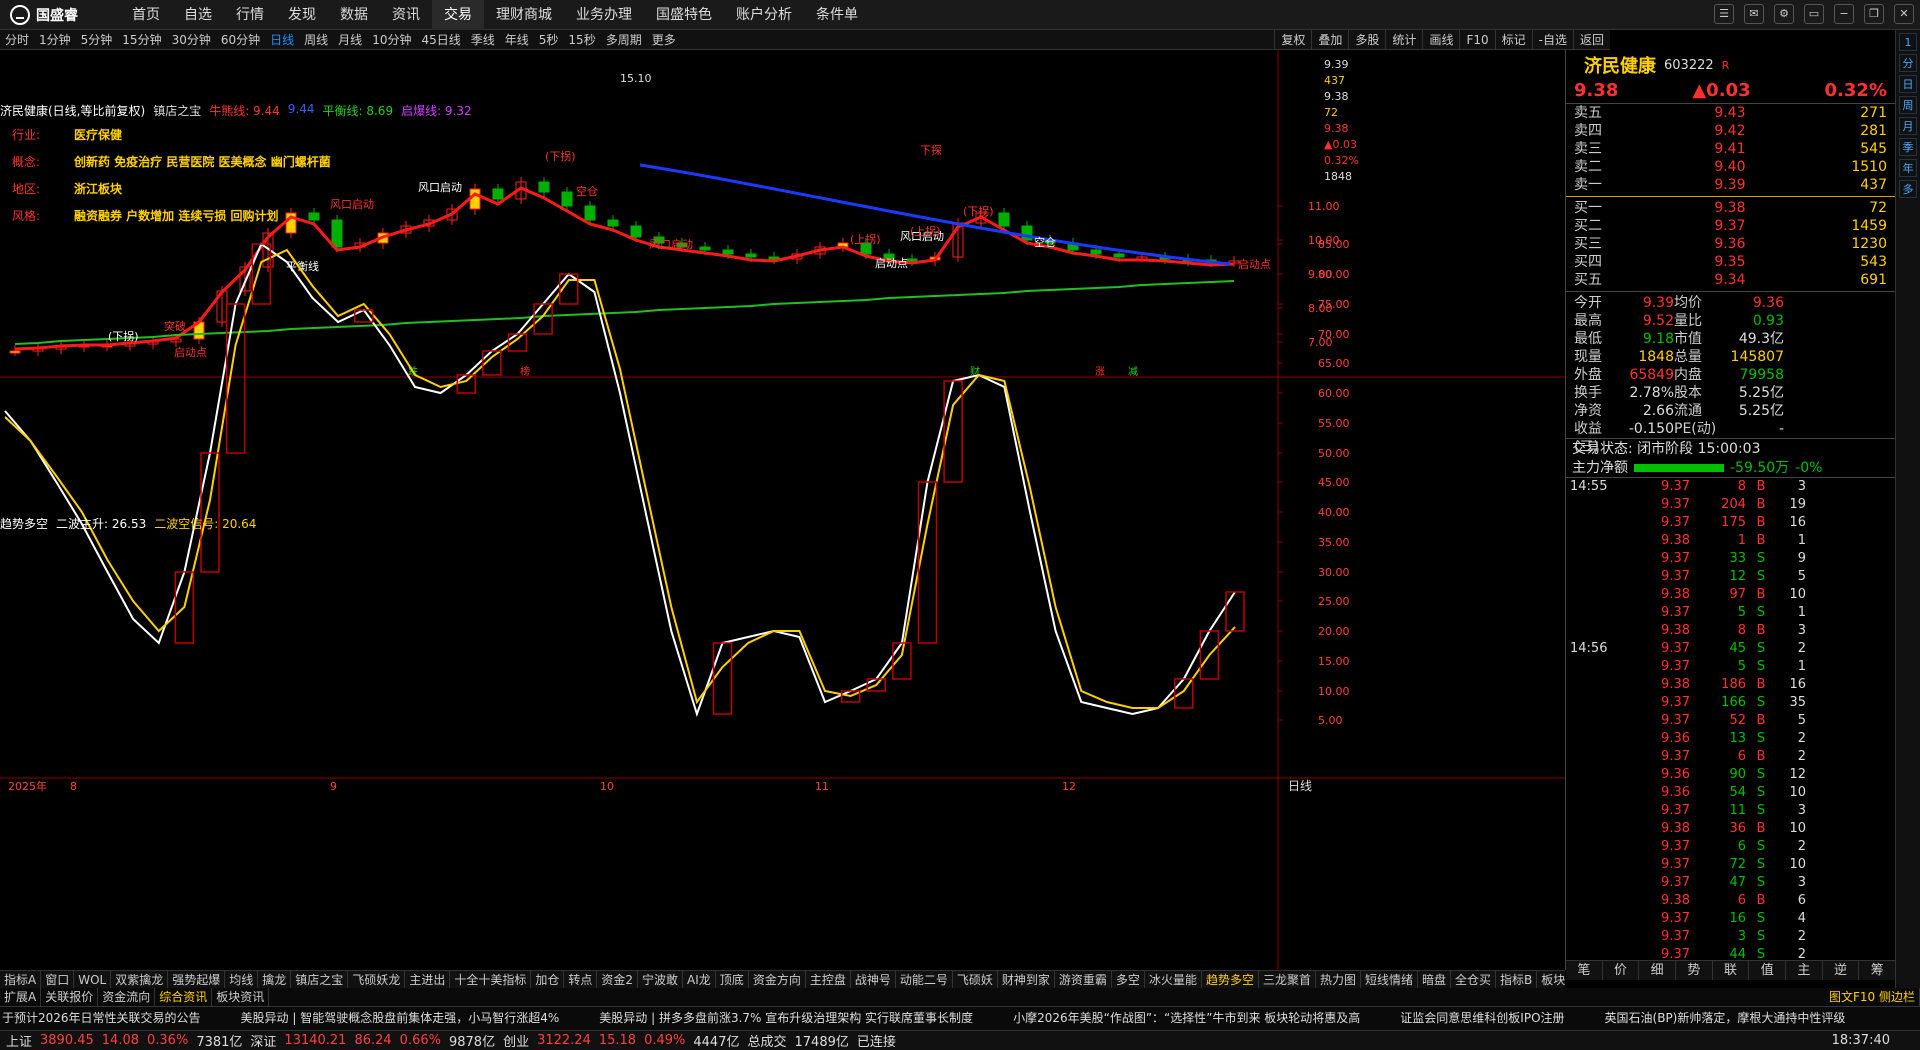 The image size is (1920, 1050). What do you see at coordinates (661, 979) in the screenshot?
I see `indicator-tab: 宁波敢` at bounding box center [661, 979].